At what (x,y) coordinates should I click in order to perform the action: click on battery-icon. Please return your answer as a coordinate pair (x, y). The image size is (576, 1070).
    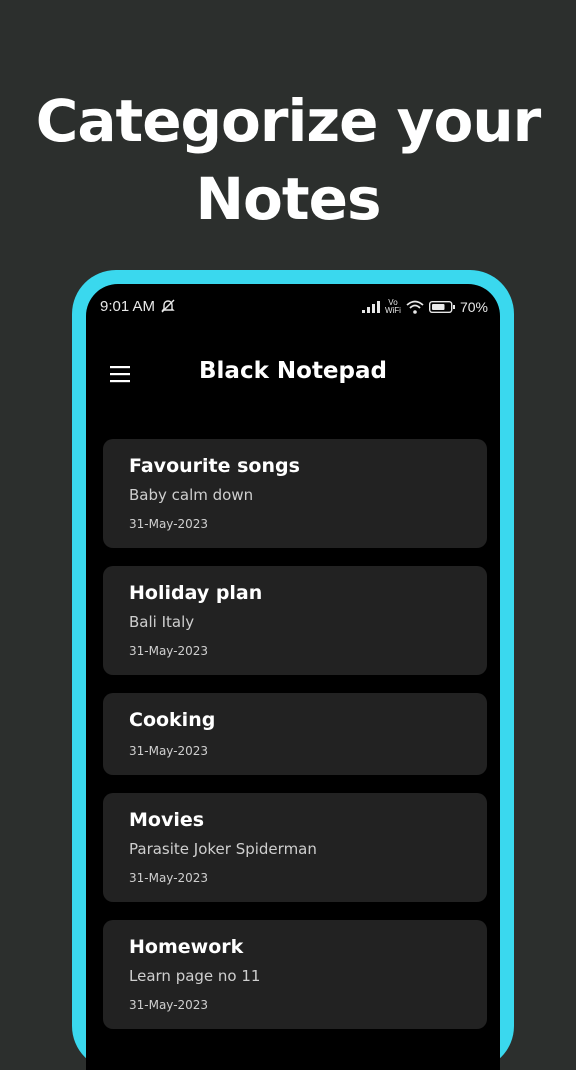
    Looking at the image, I should click on (441, 307).